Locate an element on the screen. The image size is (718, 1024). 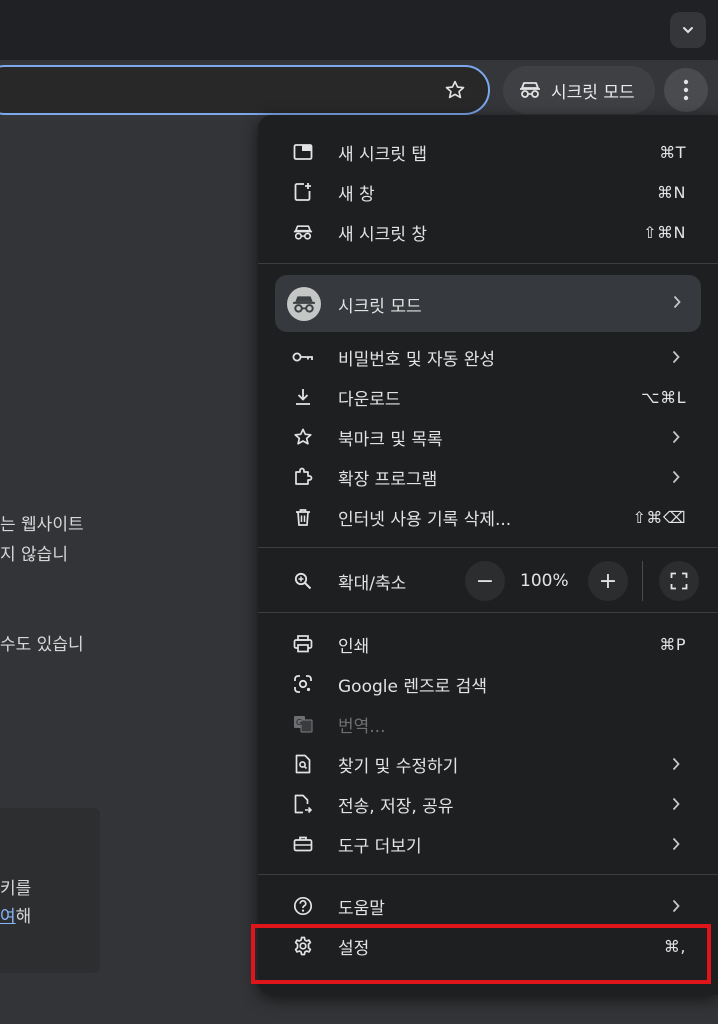
menu-item-more-tools: 도구 더보기 is located at coordinates (488, 844).